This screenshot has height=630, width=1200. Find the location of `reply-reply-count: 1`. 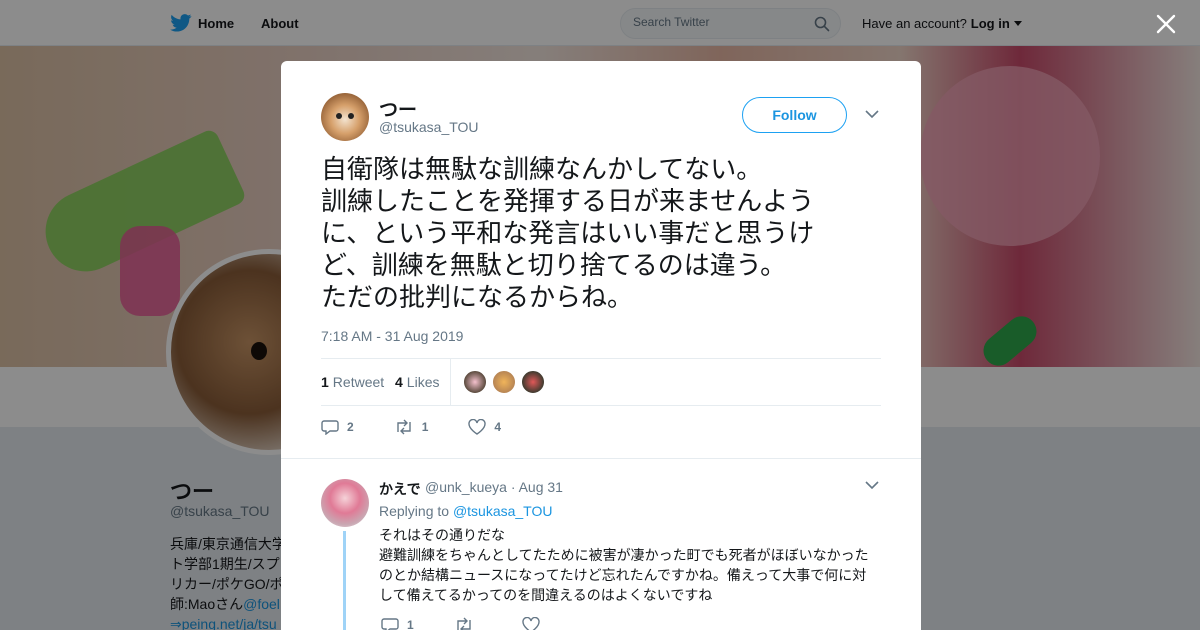

reply-reply-count: 1 is located at coordinates (410, 624).